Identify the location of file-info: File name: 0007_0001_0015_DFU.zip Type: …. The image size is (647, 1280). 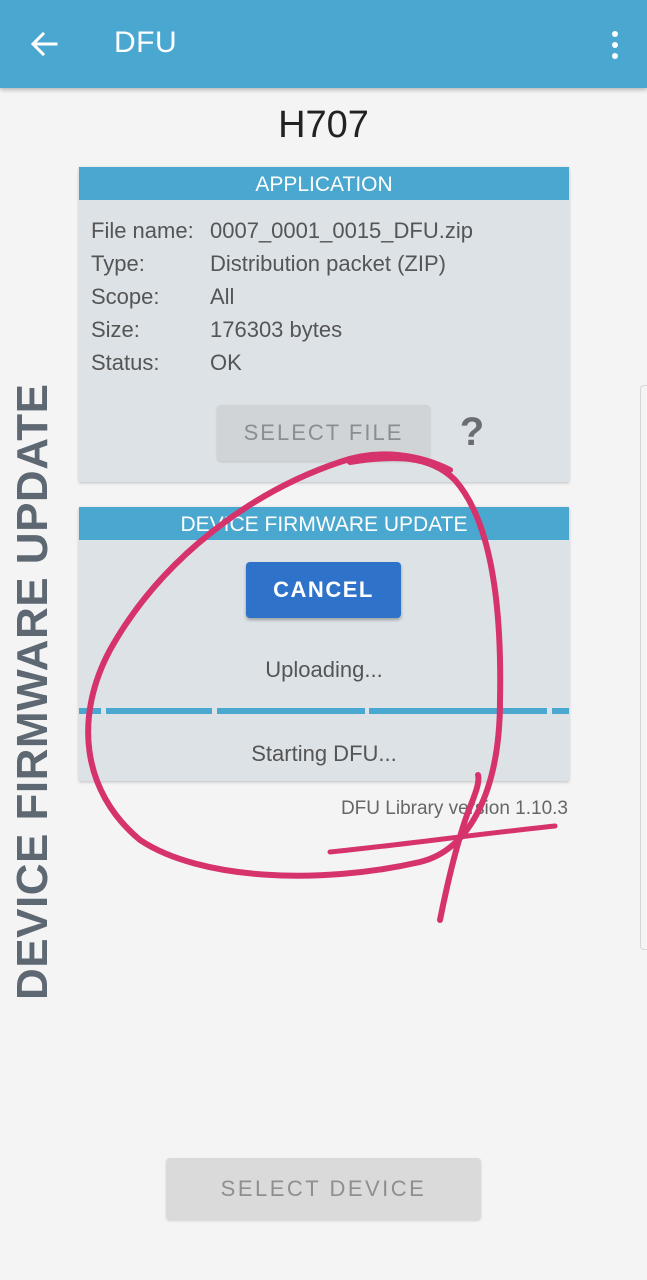
(282, 296).